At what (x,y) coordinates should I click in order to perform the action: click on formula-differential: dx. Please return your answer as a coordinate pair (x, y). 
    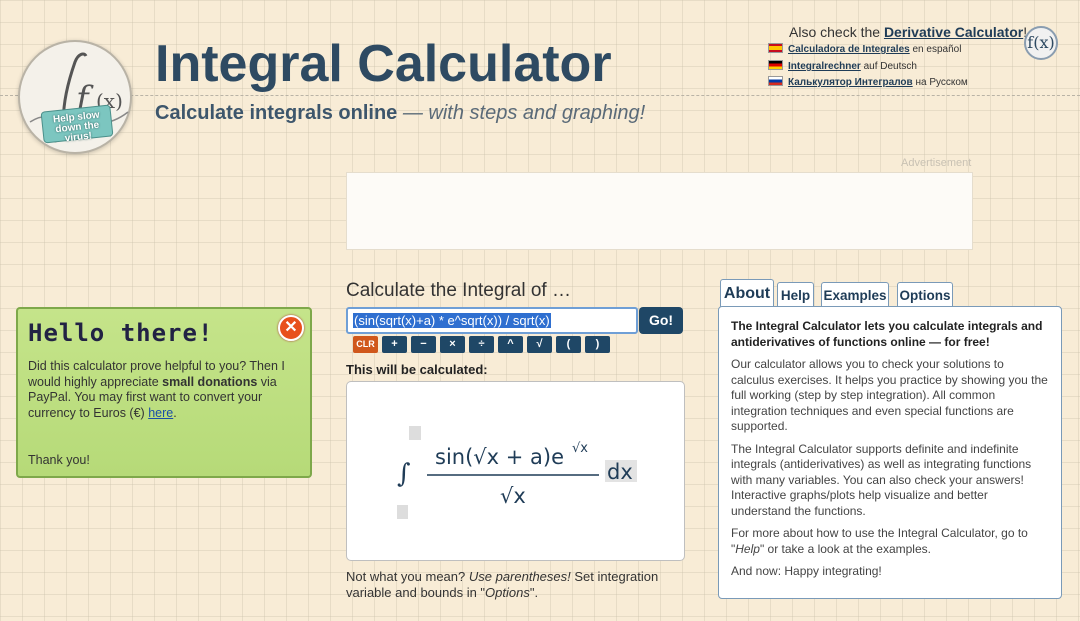
    Looking at the image, I should click on (620, 472).